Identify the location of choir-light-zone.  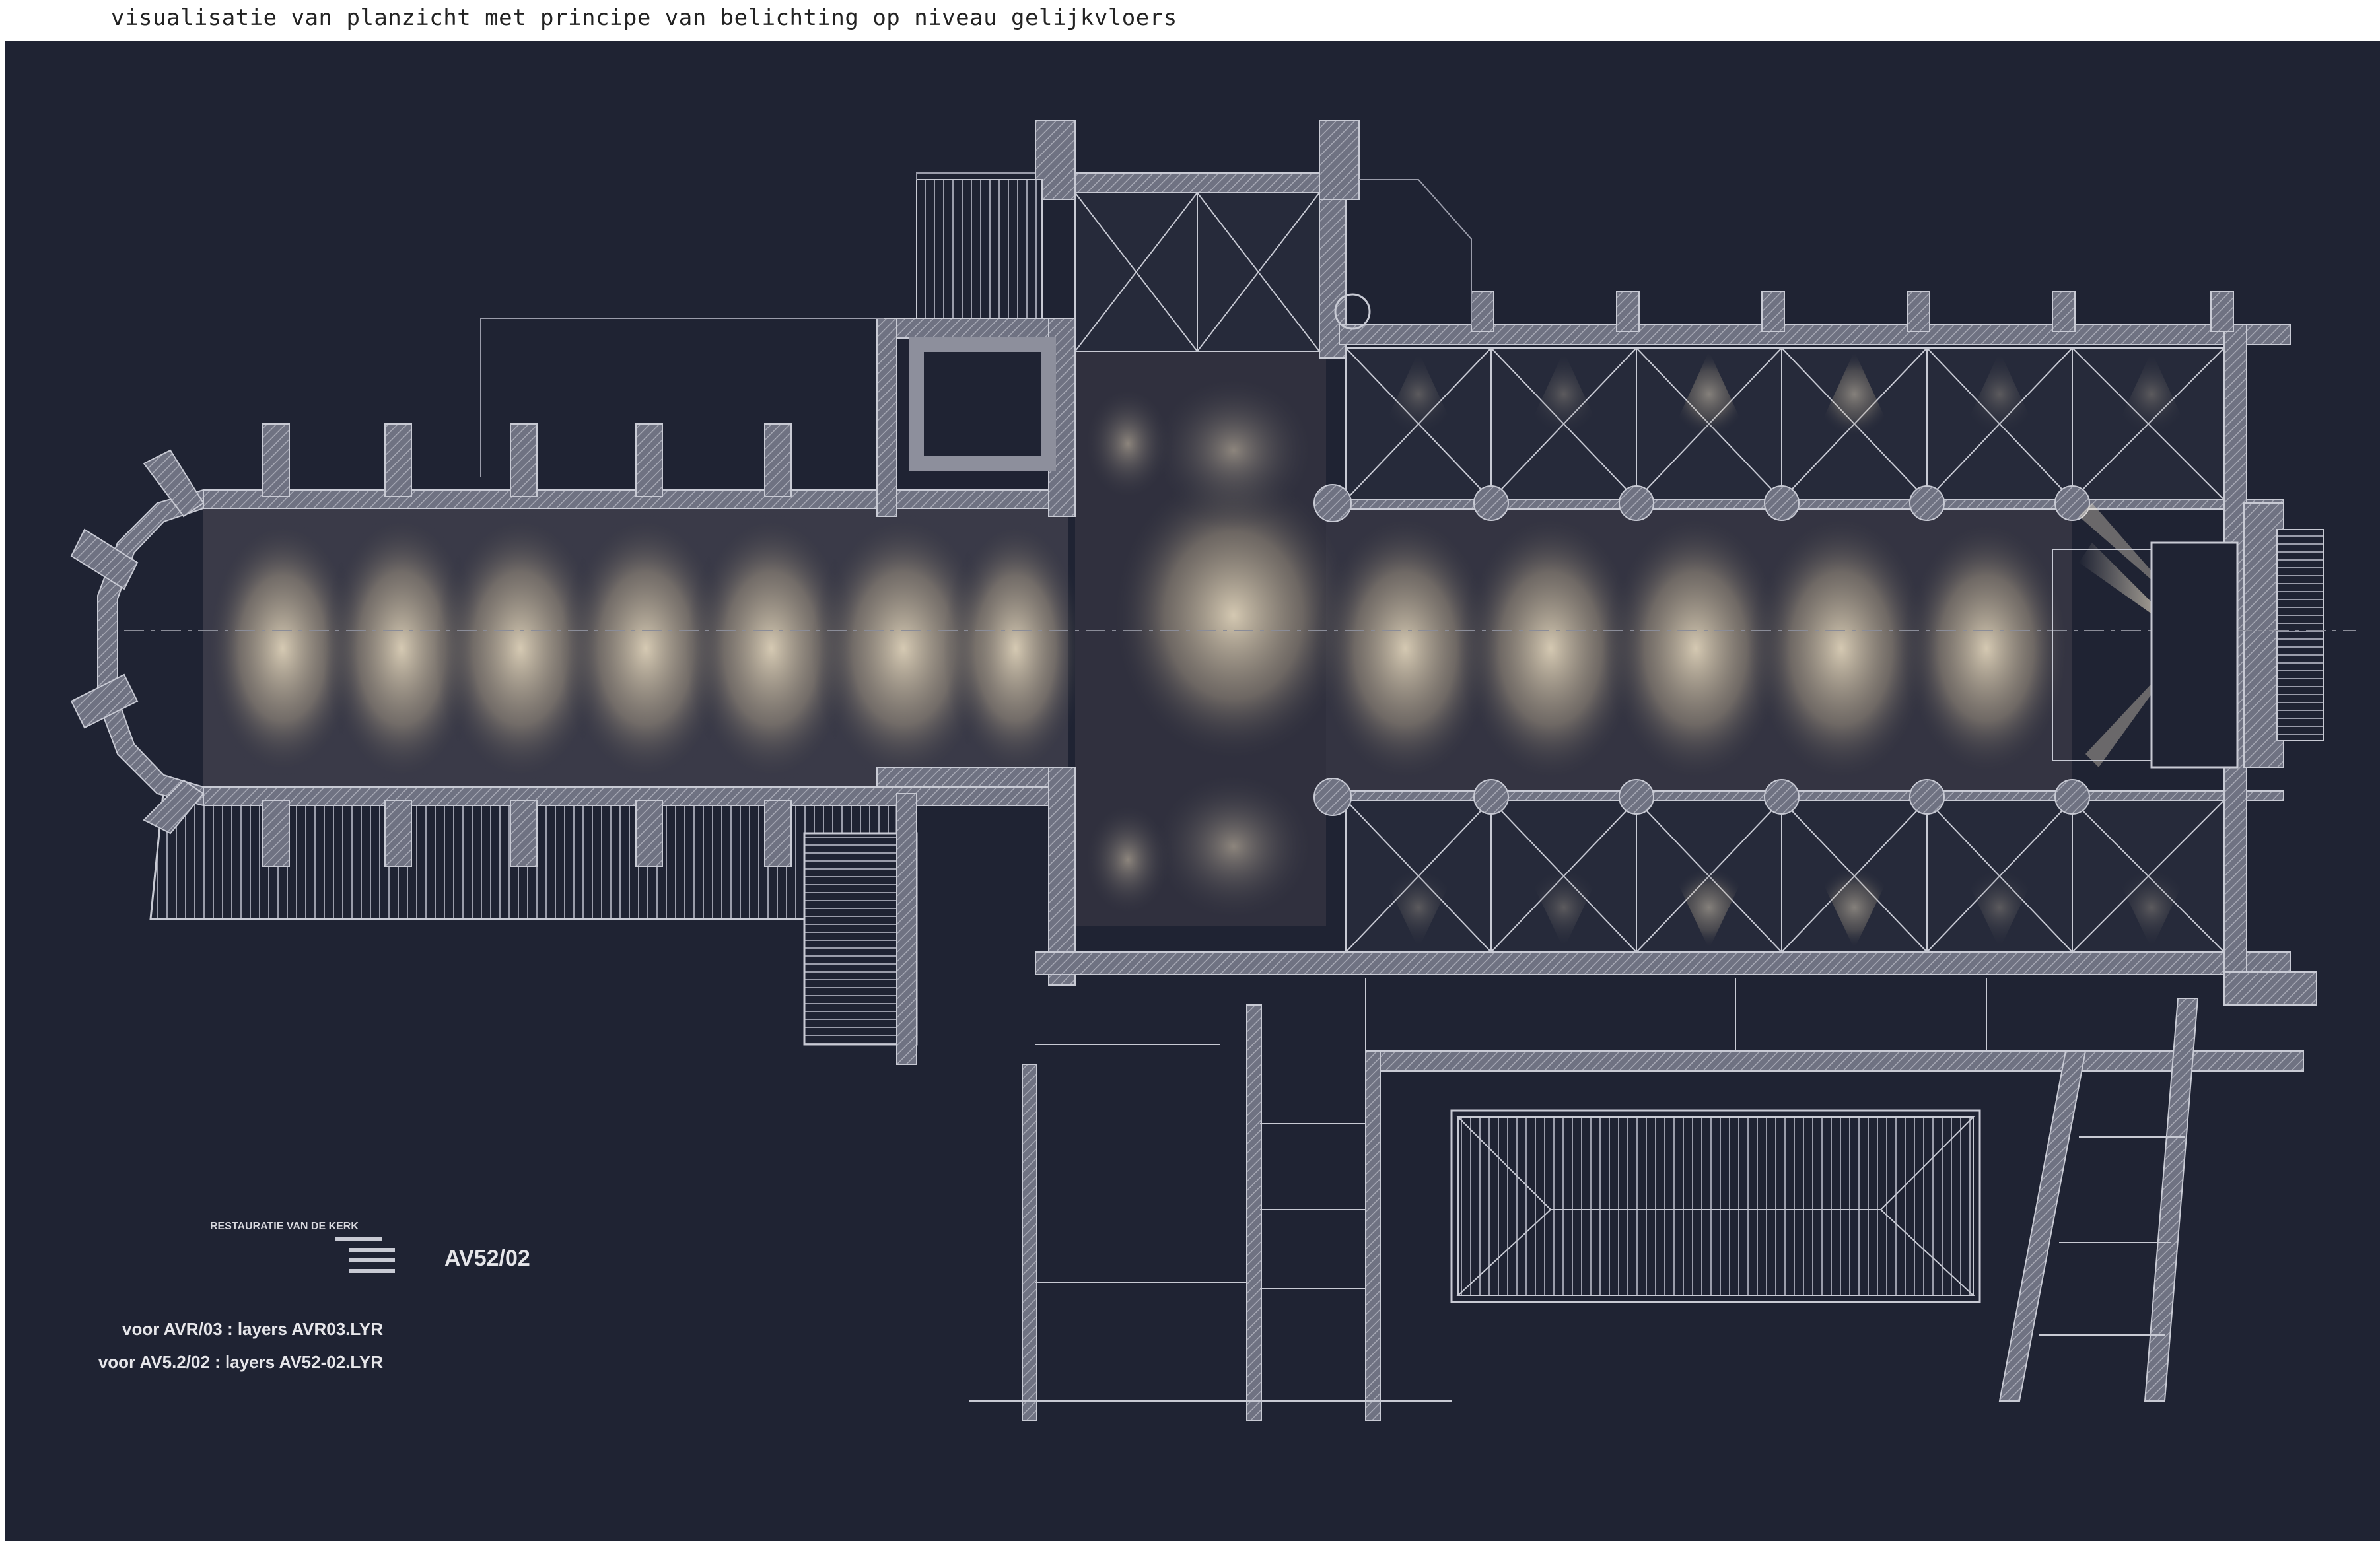
(645, 648).